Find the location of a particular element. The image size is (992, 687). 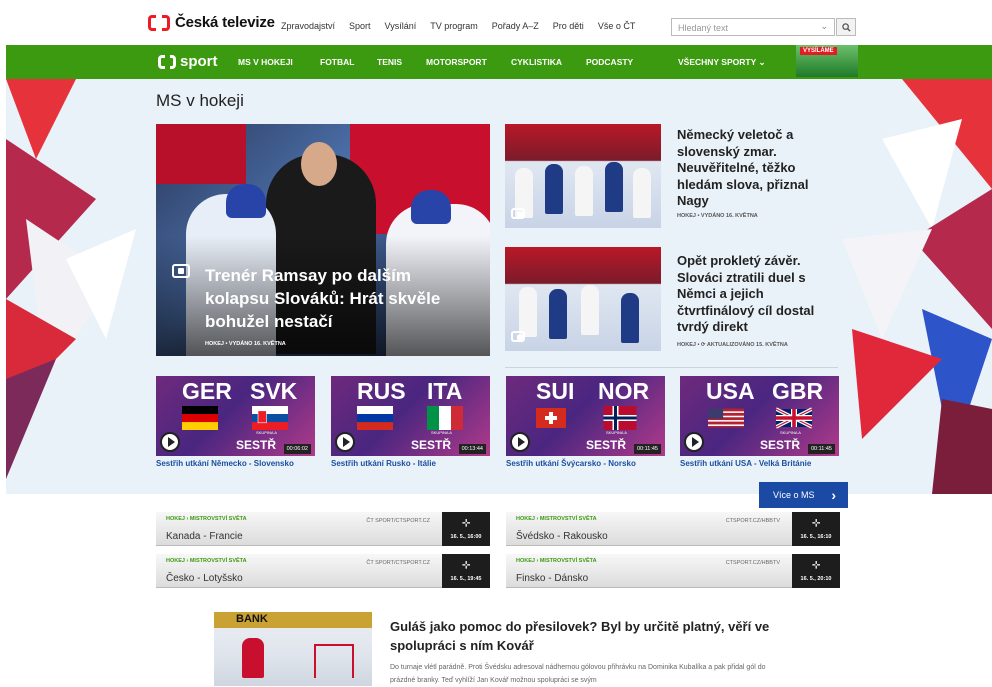

italy-flag-icon is located at coordinates (445, 418).